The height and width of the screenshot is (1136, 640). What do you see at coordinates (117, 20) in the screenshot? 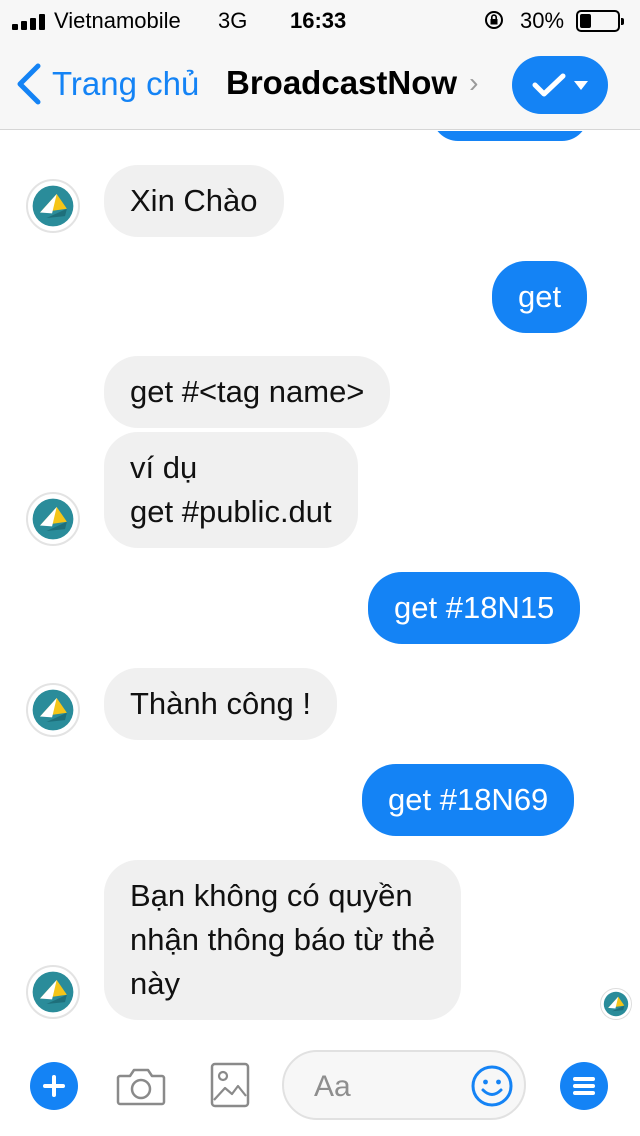
I see `carrier-name: Vietnamobile` at bounding box center [117, 20].